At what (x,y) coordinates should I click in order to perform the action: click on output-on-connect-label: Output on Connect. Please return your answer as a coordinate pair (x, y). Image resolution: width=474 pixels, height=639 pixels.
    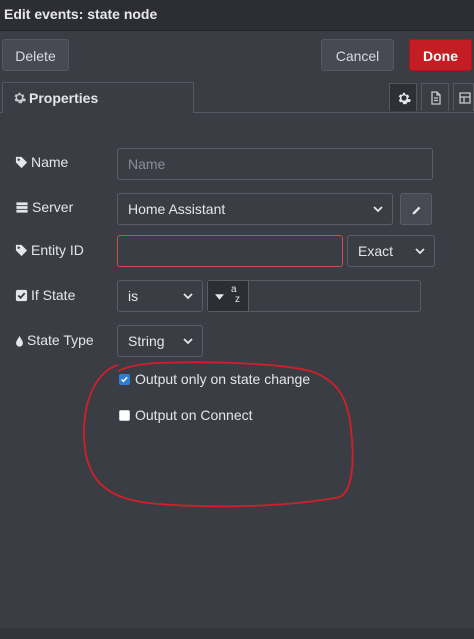
    Looking at the image, I should click on (194, 415).